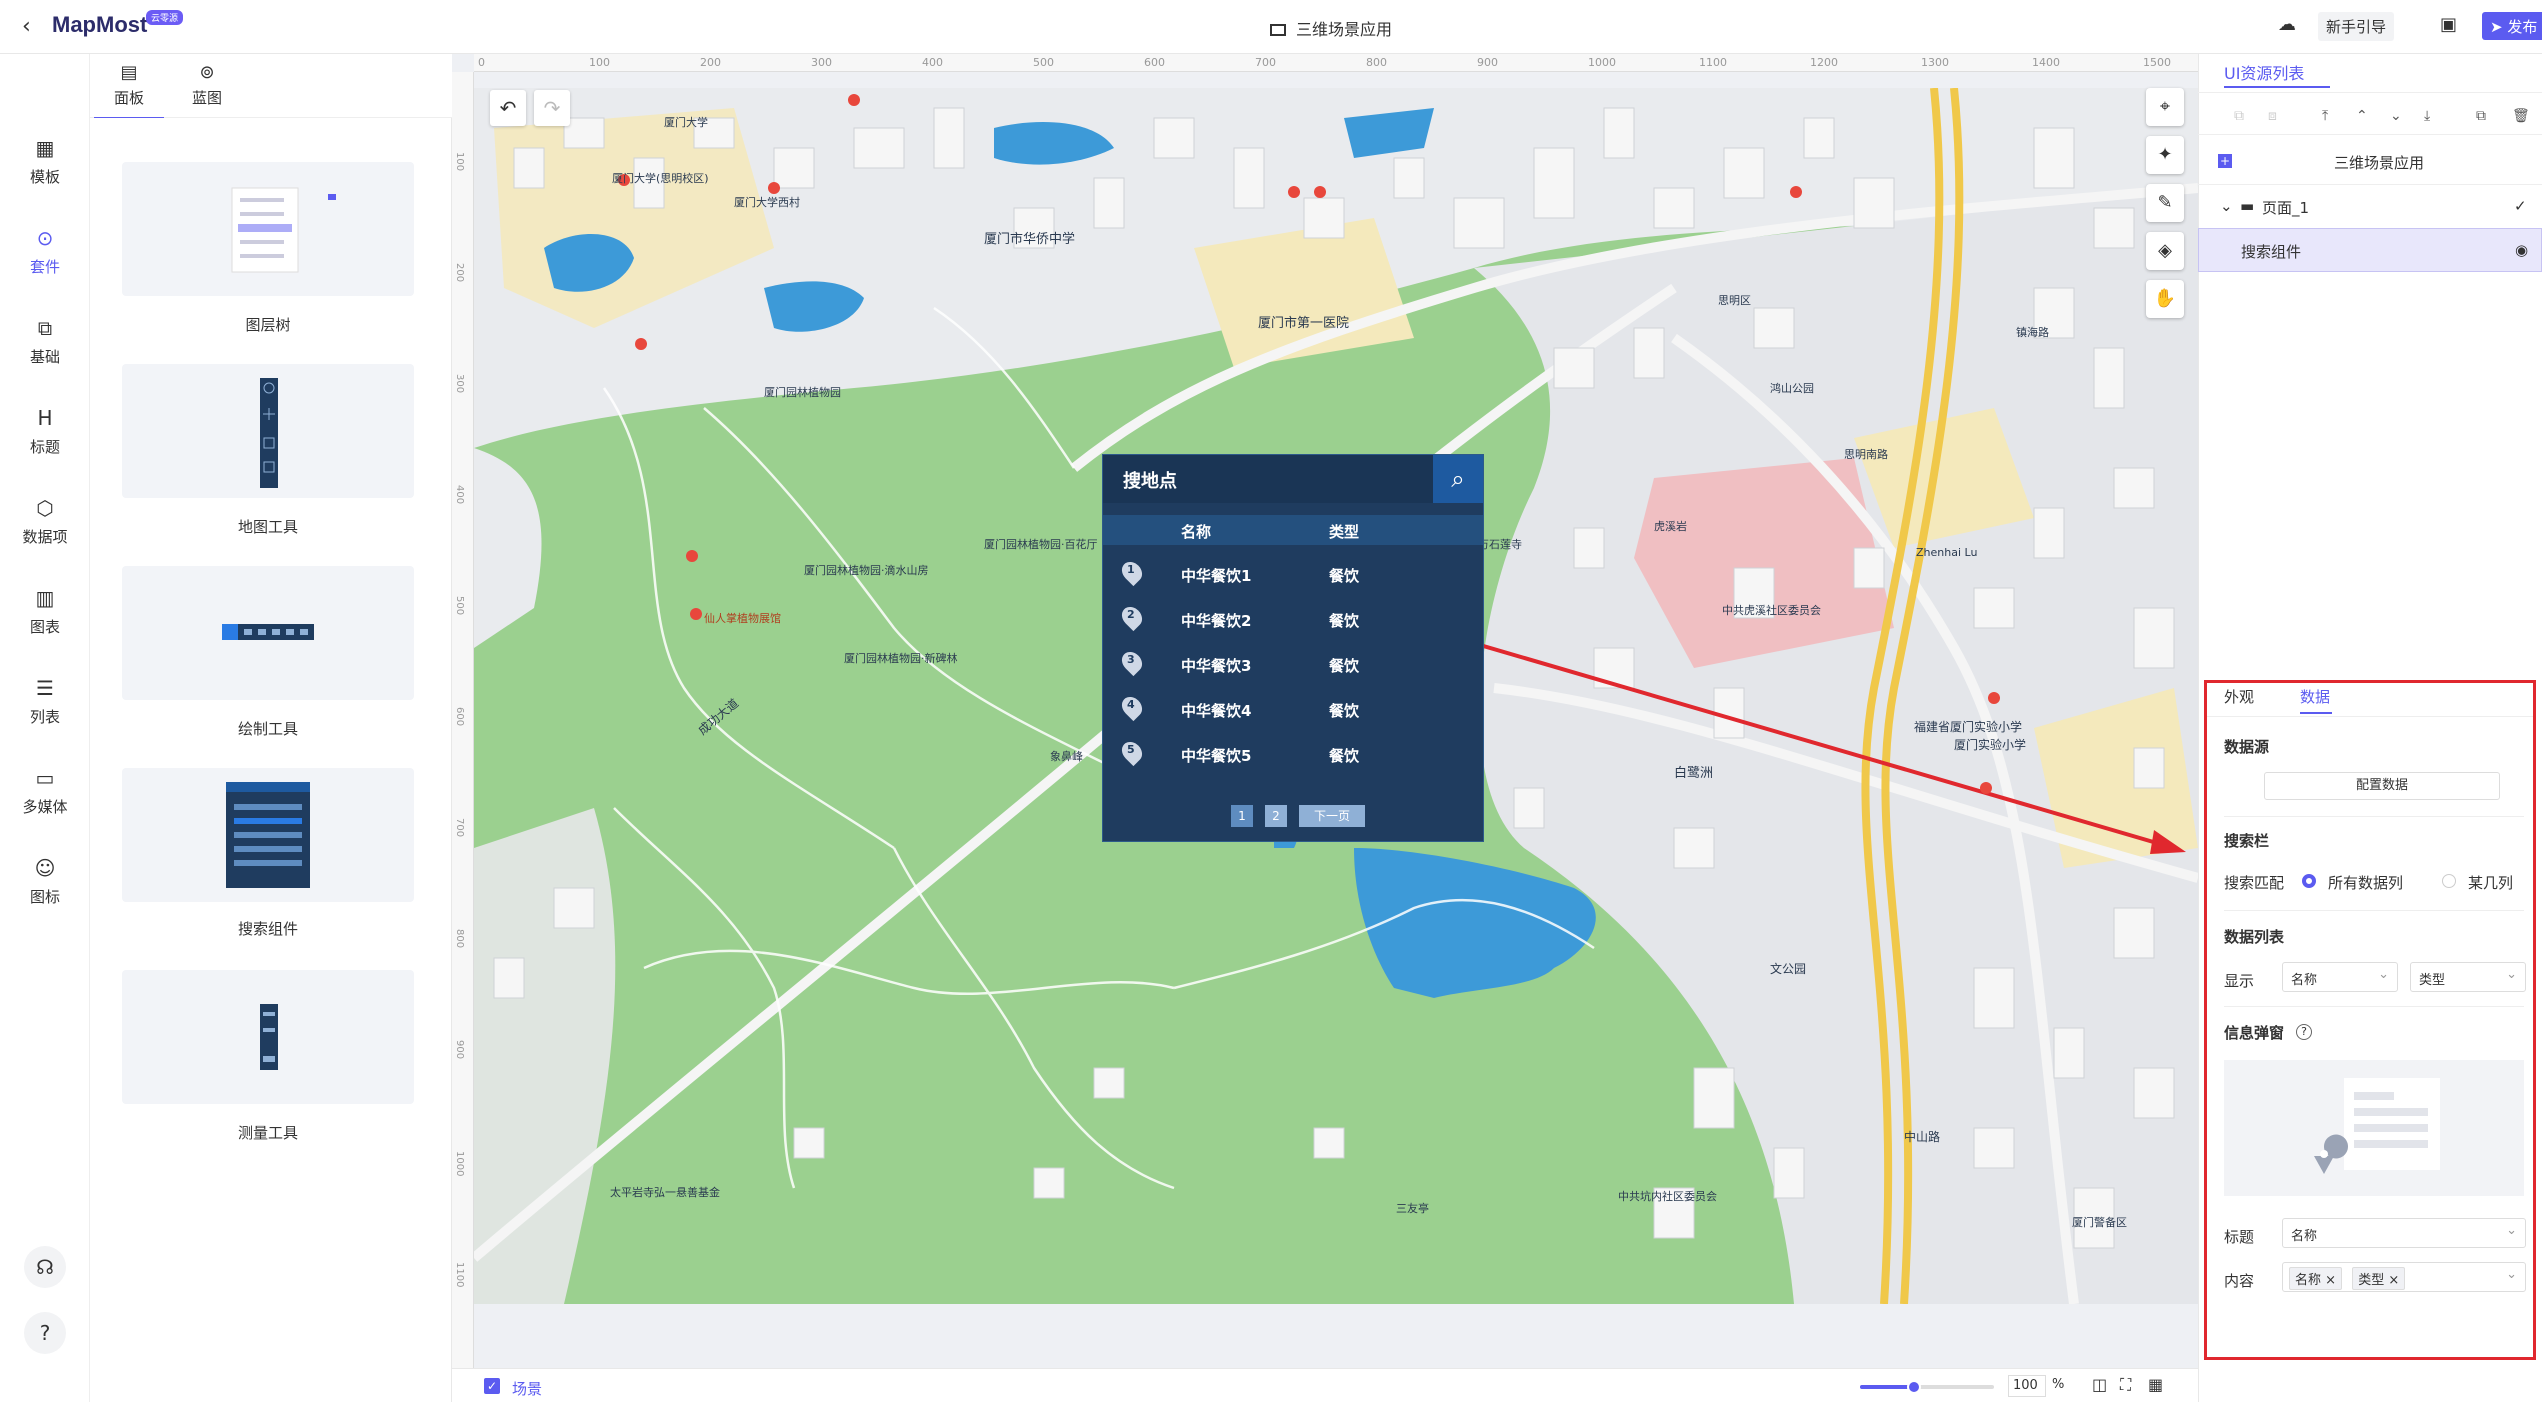 The image size is (2542, 1402). What do you see at coordinates (2239, 116) in the screenshot?
I see `copy-disabled-icon: ⧉` at bounding box center [2239, 116].